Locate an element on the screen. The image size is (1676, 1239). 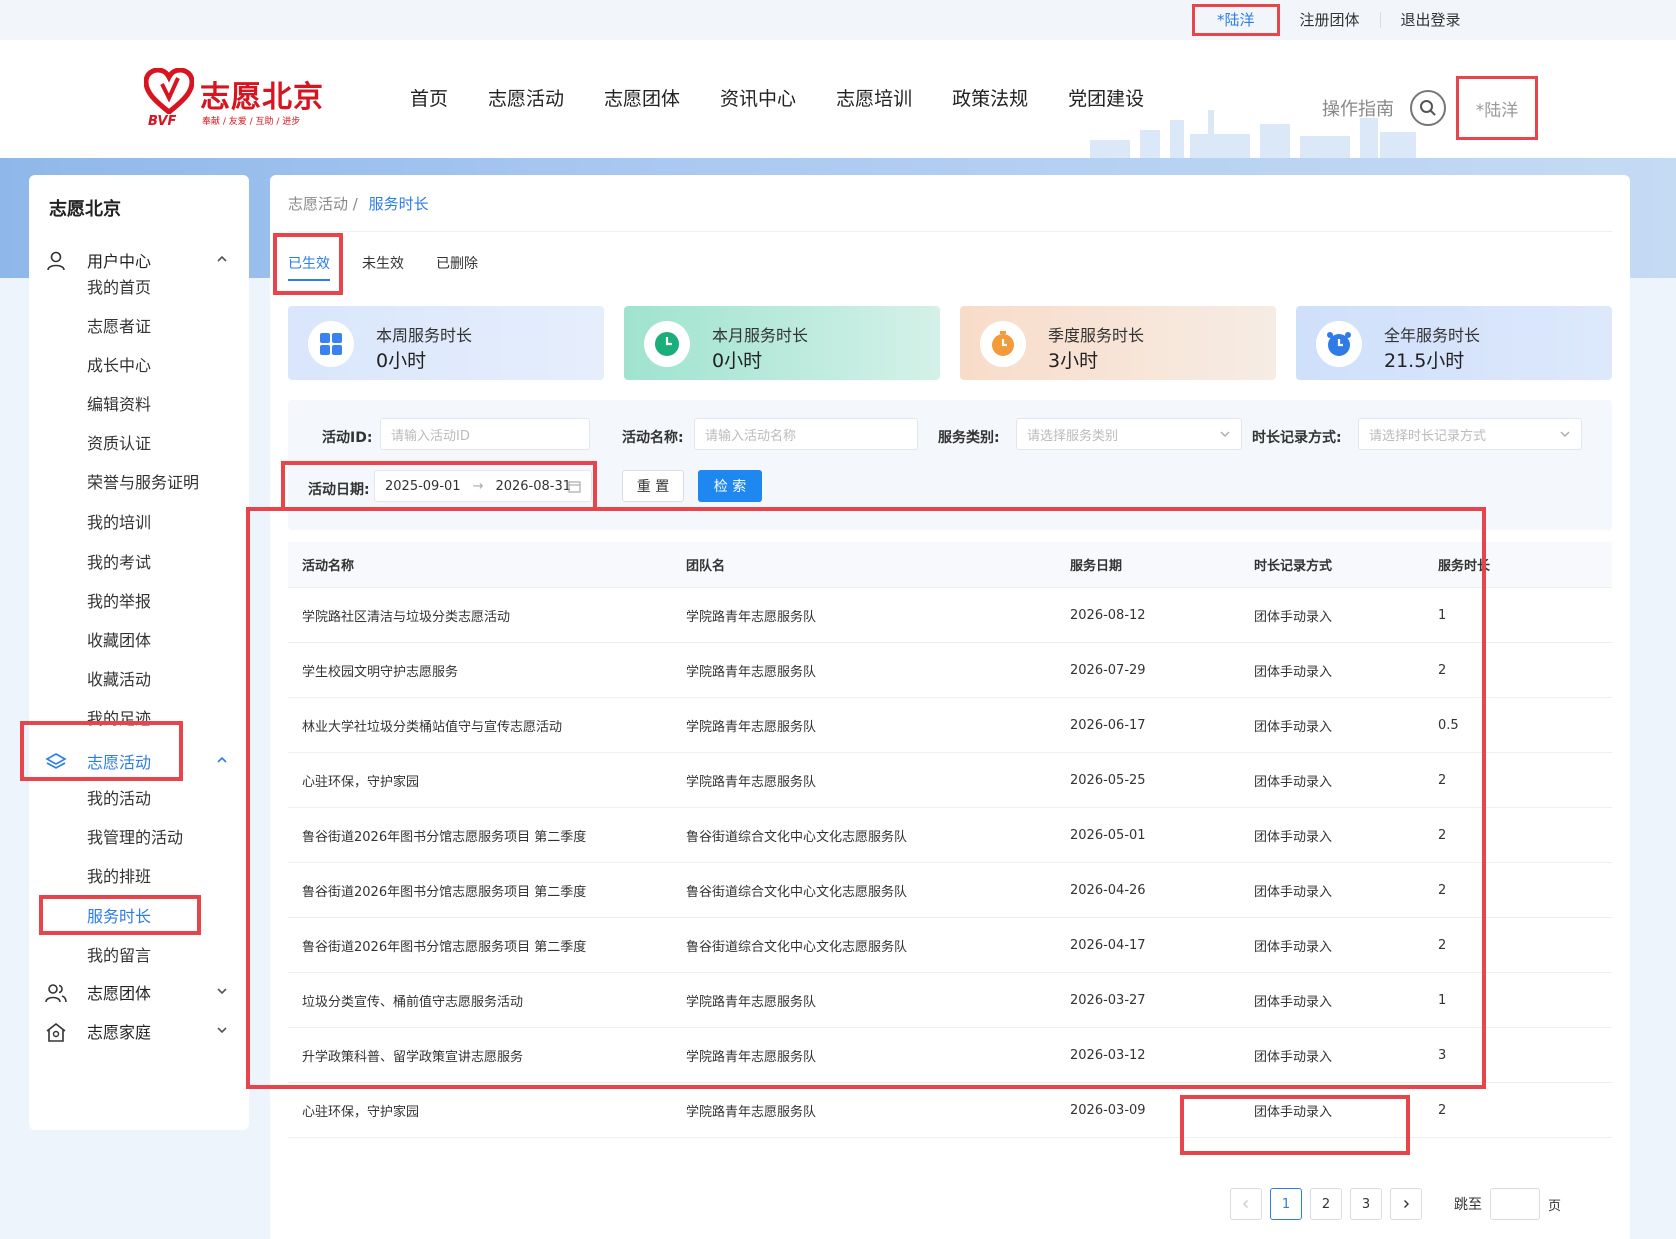
breadcrumb-divider is located at coordinates (950, 231).